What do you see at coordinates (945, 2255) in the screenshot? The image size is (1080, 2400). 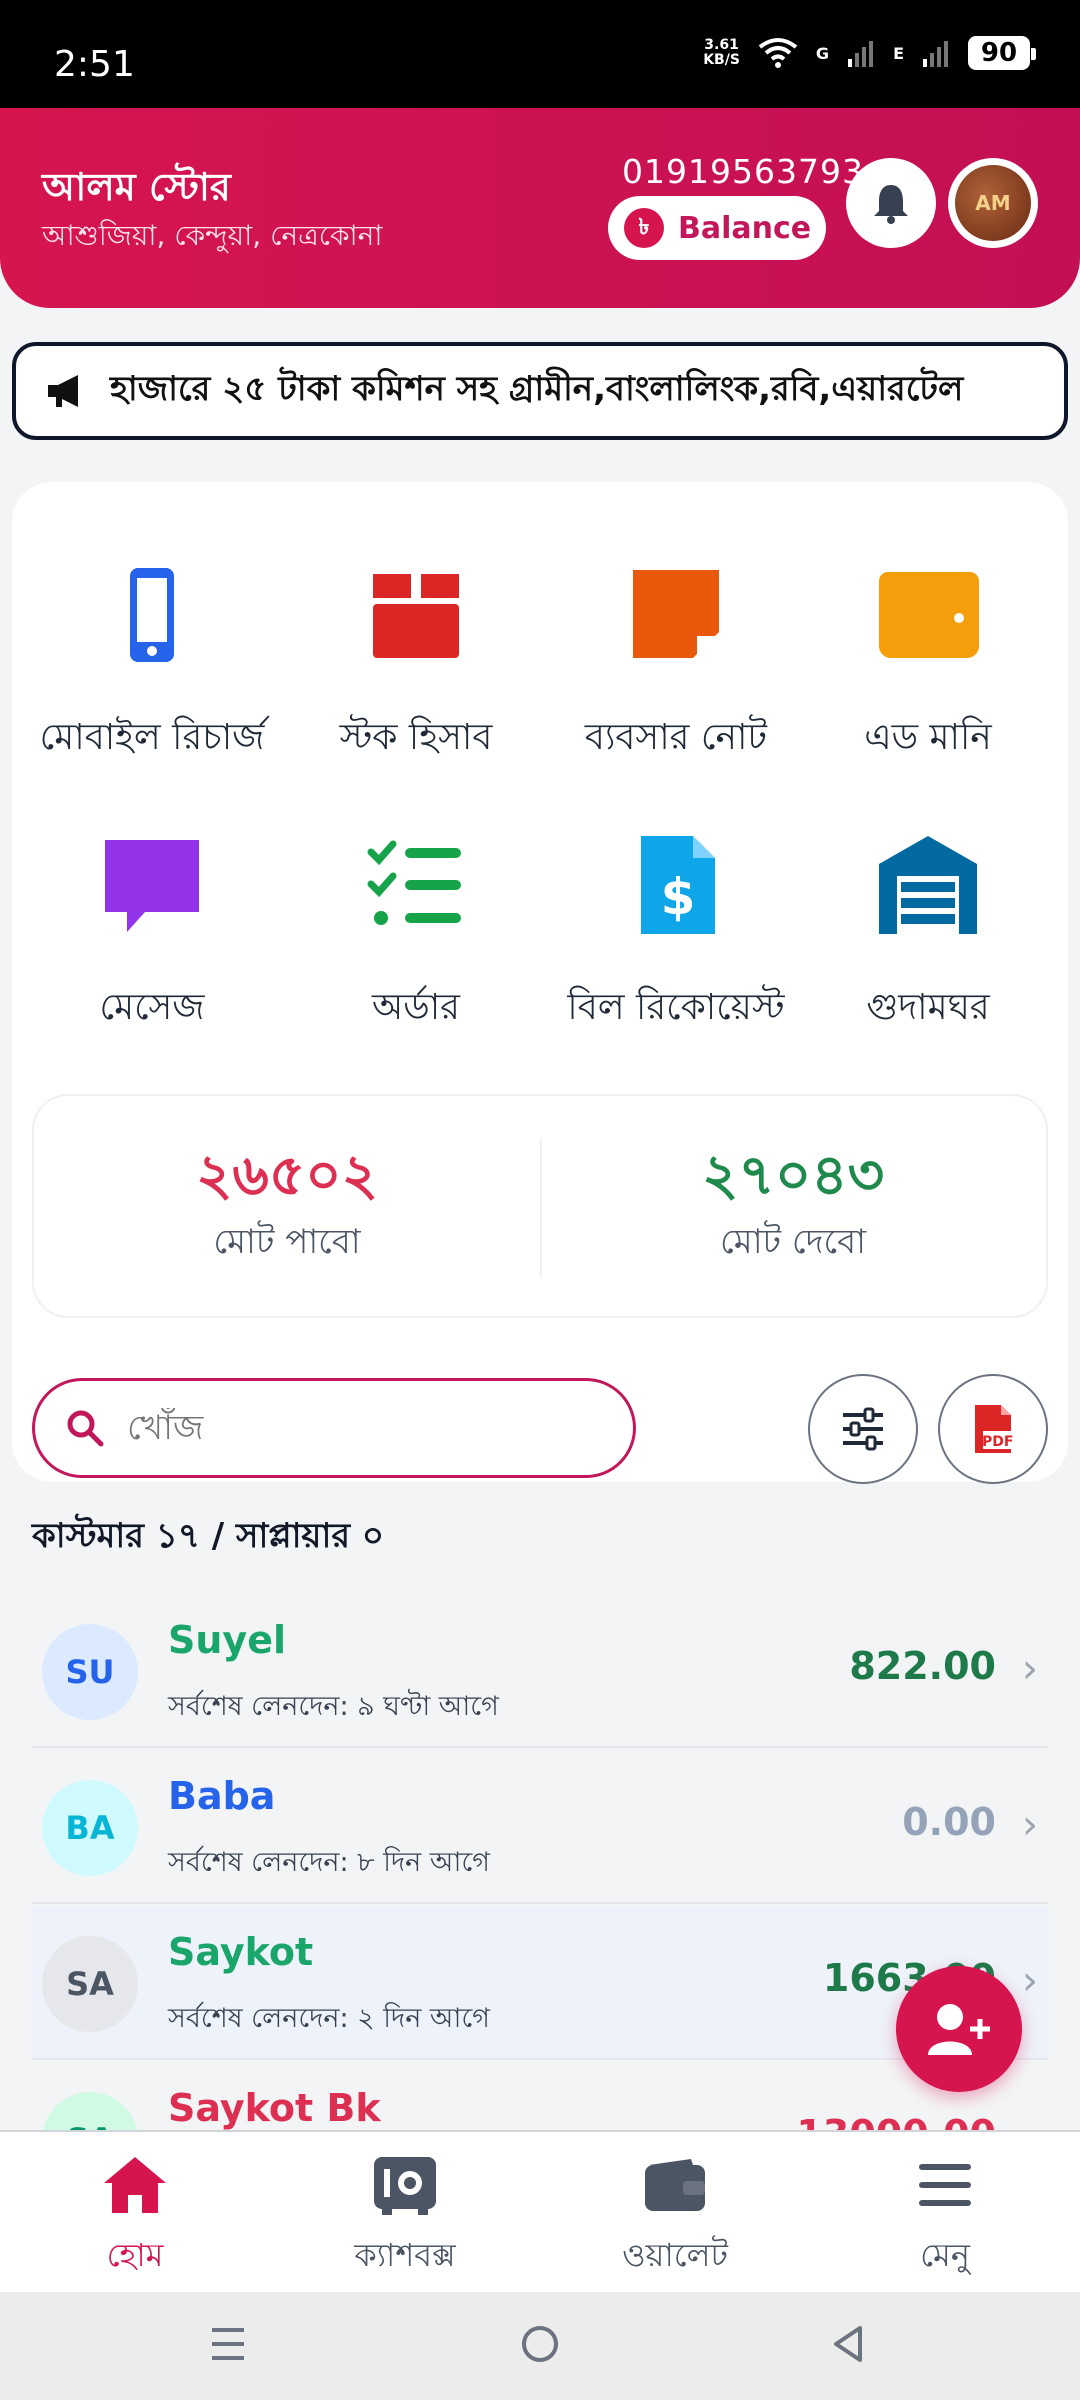 I see `nav-label: মেনু` at bounding box center [945, 2255].